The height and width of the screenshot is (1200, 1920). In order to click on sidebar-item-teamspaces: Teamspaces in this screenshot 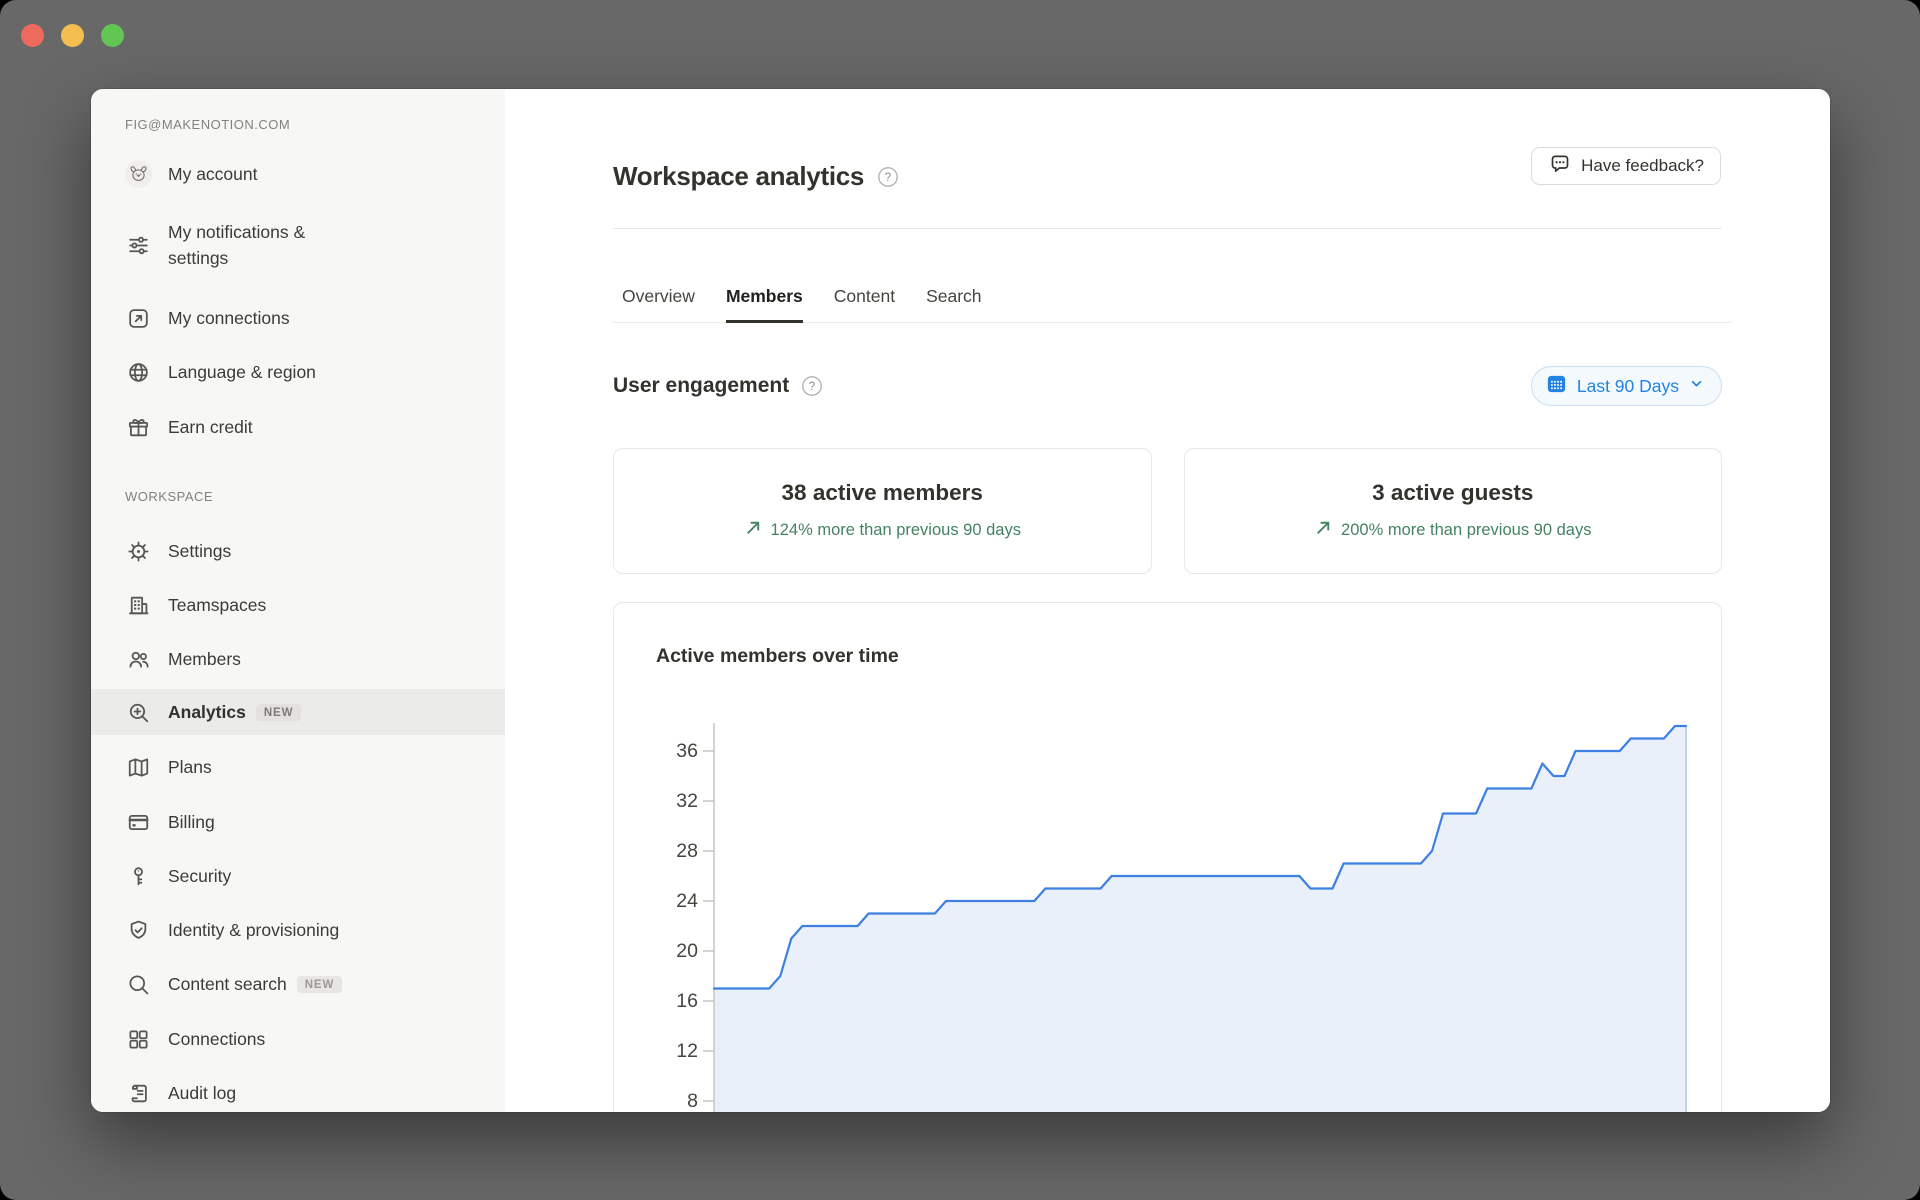, I will do `click(298, 605)`.